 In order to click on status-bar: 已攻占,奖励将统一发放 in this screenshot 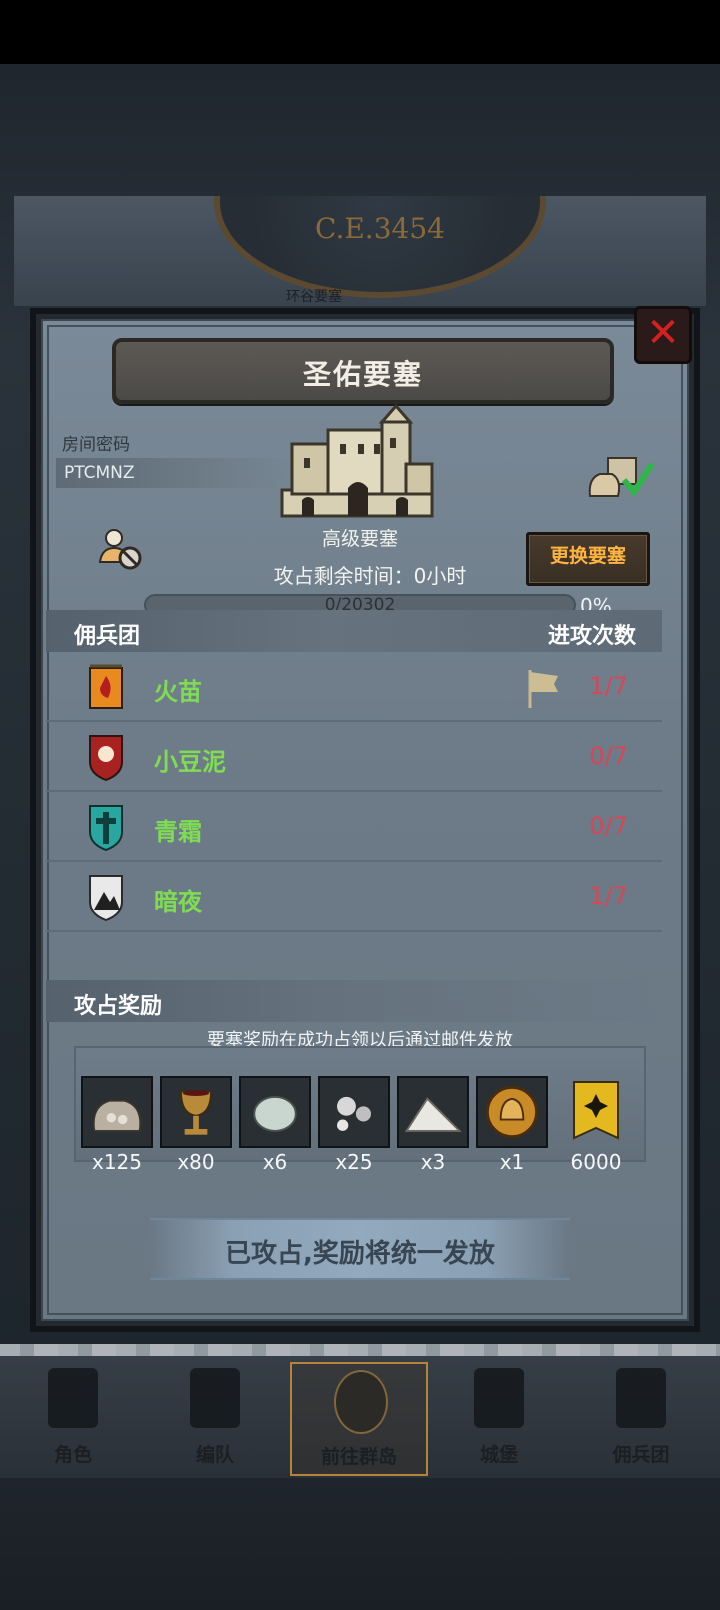, I will do `click(360, 1249)`.